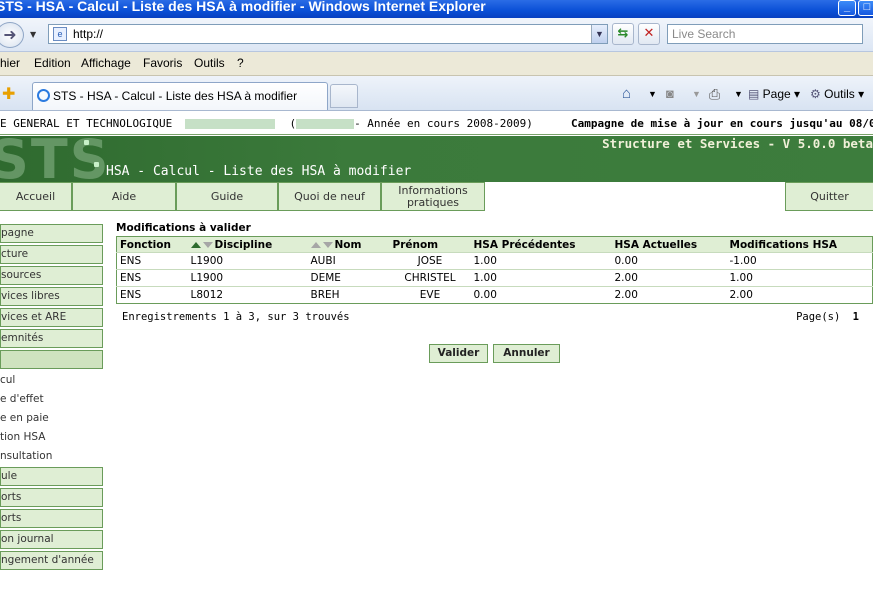 This screenshot has height=602, width=873. What do you see at coordinates (696, 94) in the screenshot?
I see `feeds-dropdown-icon: ▼` at bounding box center [696, 94].